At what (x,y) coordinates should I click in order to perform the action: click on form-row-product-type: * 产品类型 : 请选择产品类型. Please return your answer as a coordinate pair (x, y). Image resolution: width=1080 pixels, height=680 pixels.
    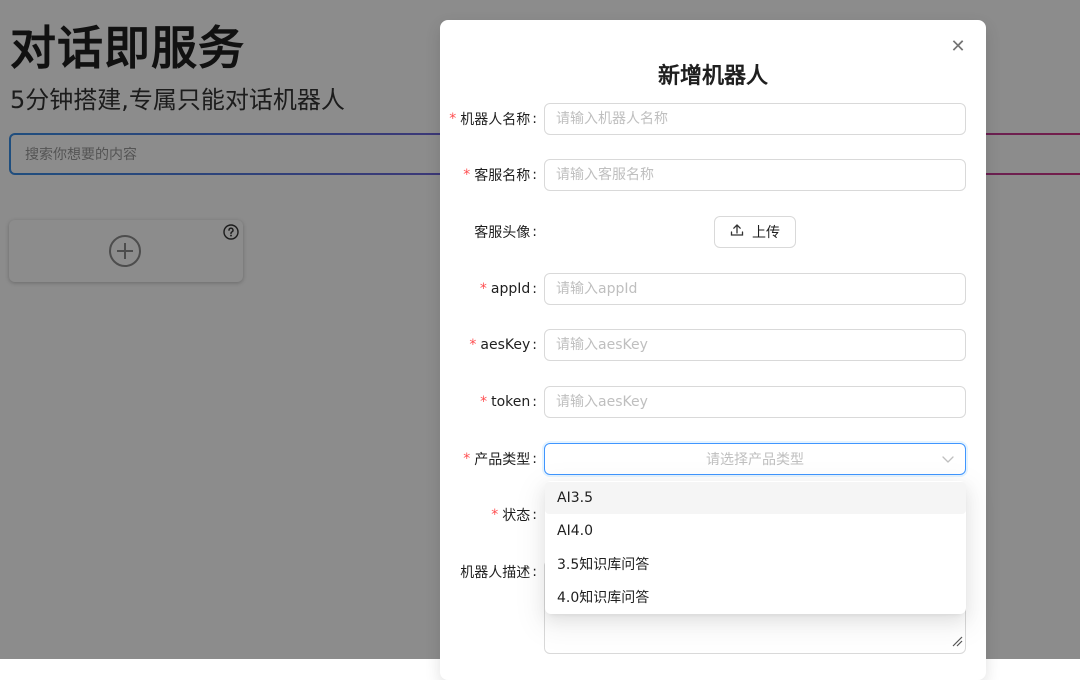
    Looking at the image, I should click on (713, 459).